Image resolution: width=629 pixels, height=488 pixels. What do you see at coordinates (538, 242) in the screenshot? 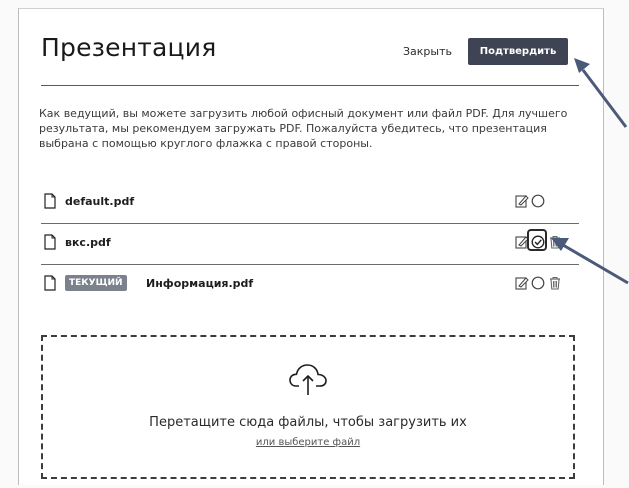
I see `radio-checked-icon` at bounding box center [538, 242].